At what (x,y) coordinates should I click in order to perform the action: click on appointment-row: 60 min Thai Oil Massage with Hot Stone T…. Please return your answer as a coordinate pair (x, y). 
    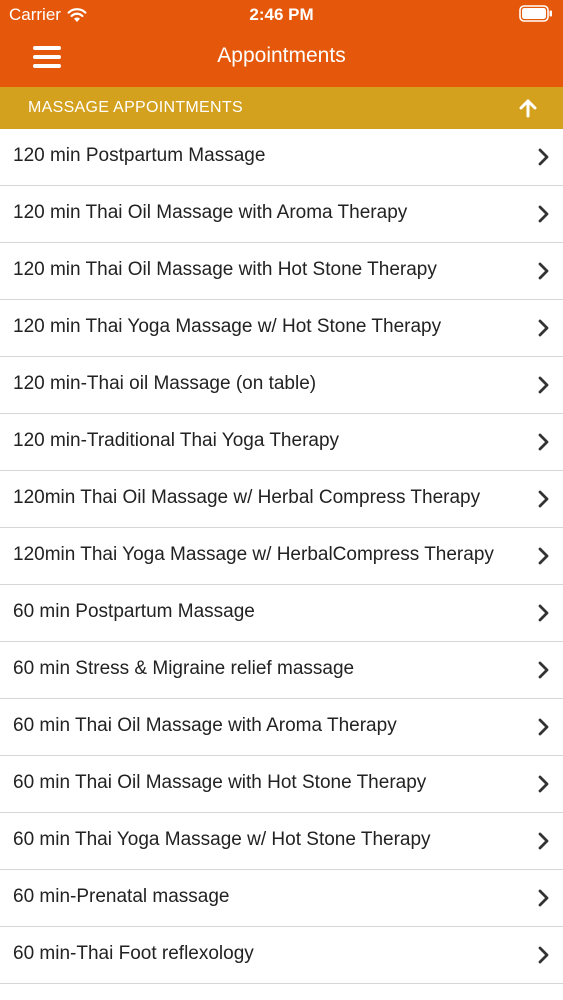
    Looking at the image, I should click on (281, 784).